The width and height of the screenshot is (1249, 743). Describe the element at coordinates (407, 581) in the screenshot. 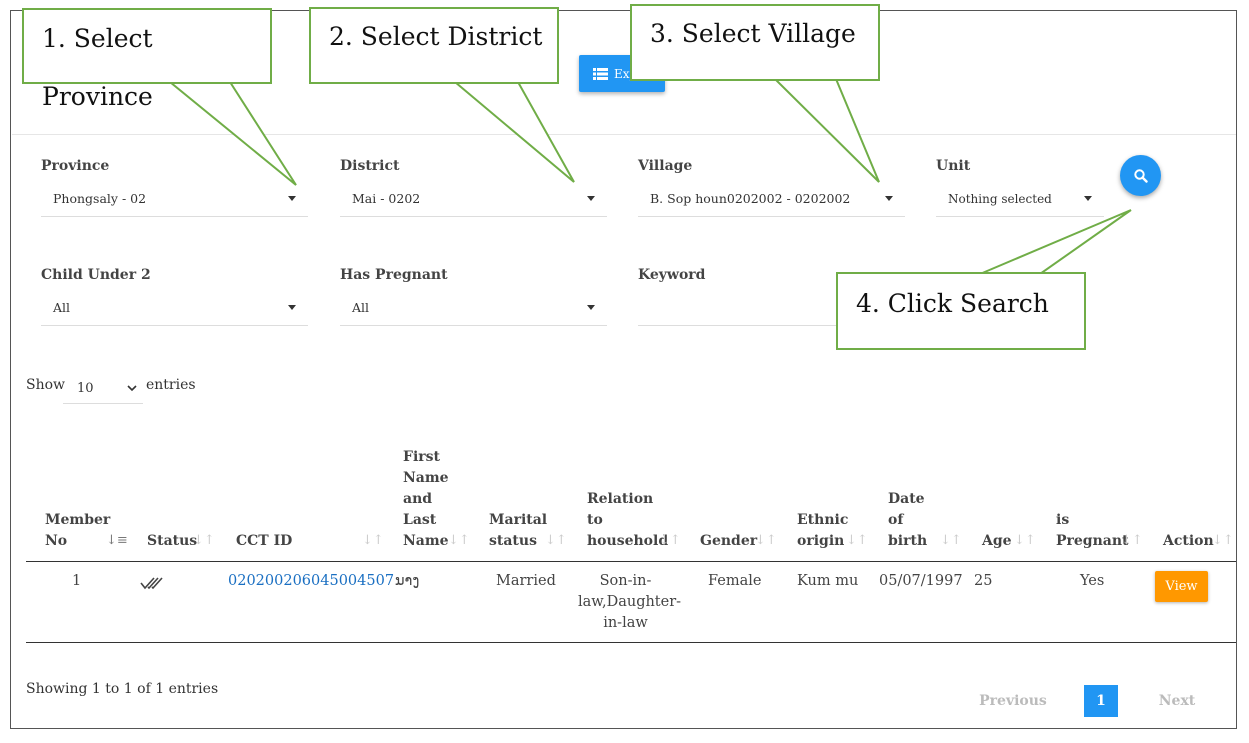

I see `cell-name: ນາງ` at that location.